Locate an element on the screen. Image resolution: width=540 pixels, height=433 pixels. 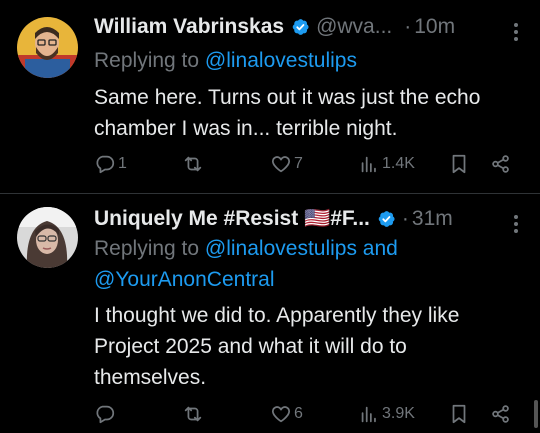
tweet-header: William Vabrinskas @wva... · 10m is located at coordinates (309, 27).